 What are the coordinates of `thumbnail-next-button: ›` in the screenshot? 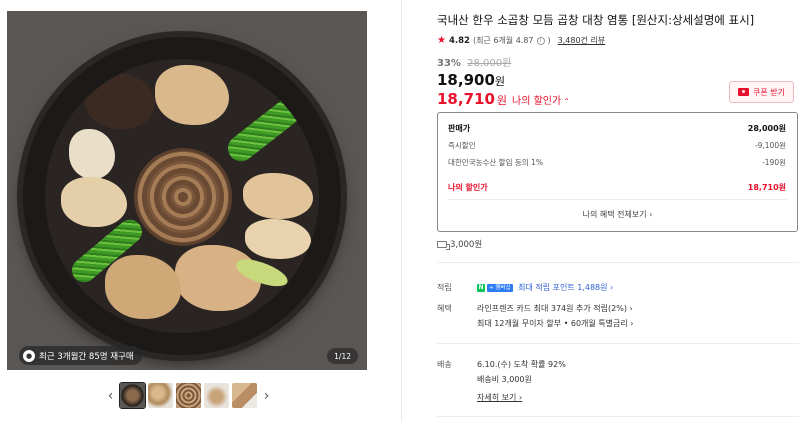 It's located at (266, 395).